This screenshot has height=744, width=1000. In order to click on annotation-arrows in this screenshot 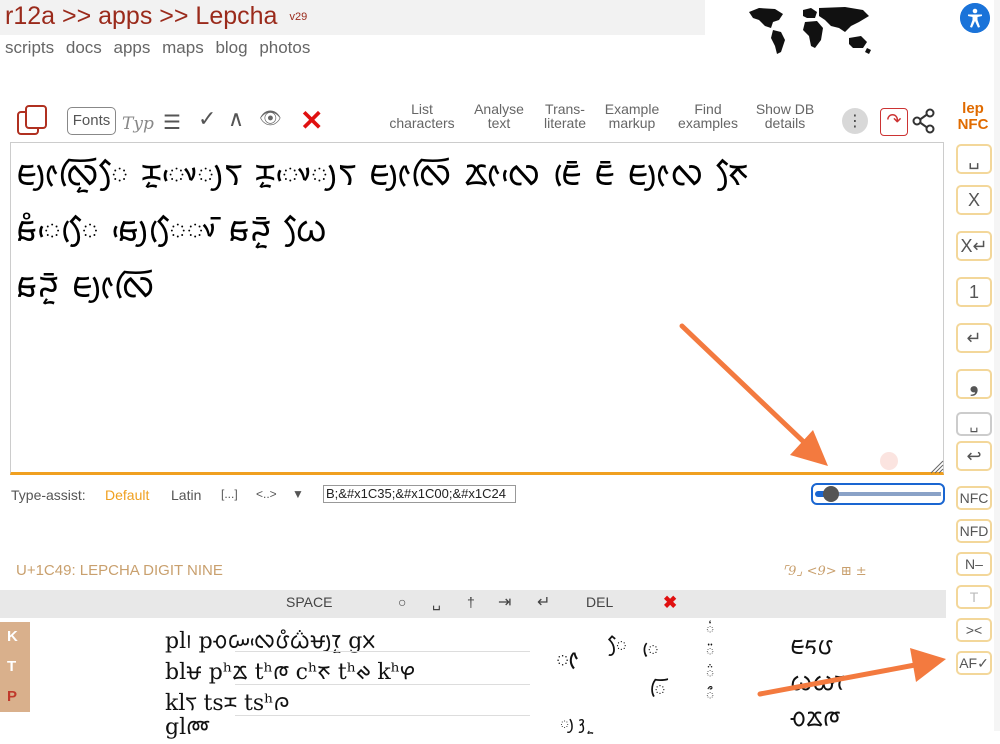, I will do `click(812, 510)`.